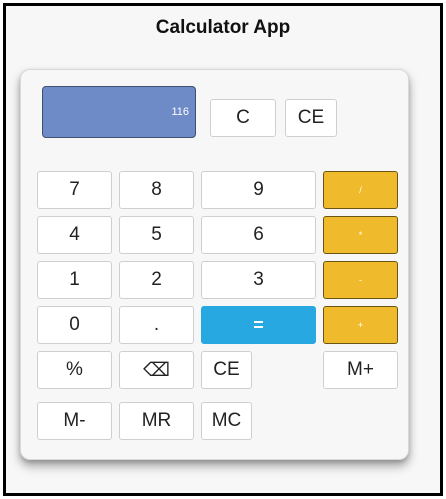 The image size is (446, 499). I want to click on clear-button: C, so click(243, 118).